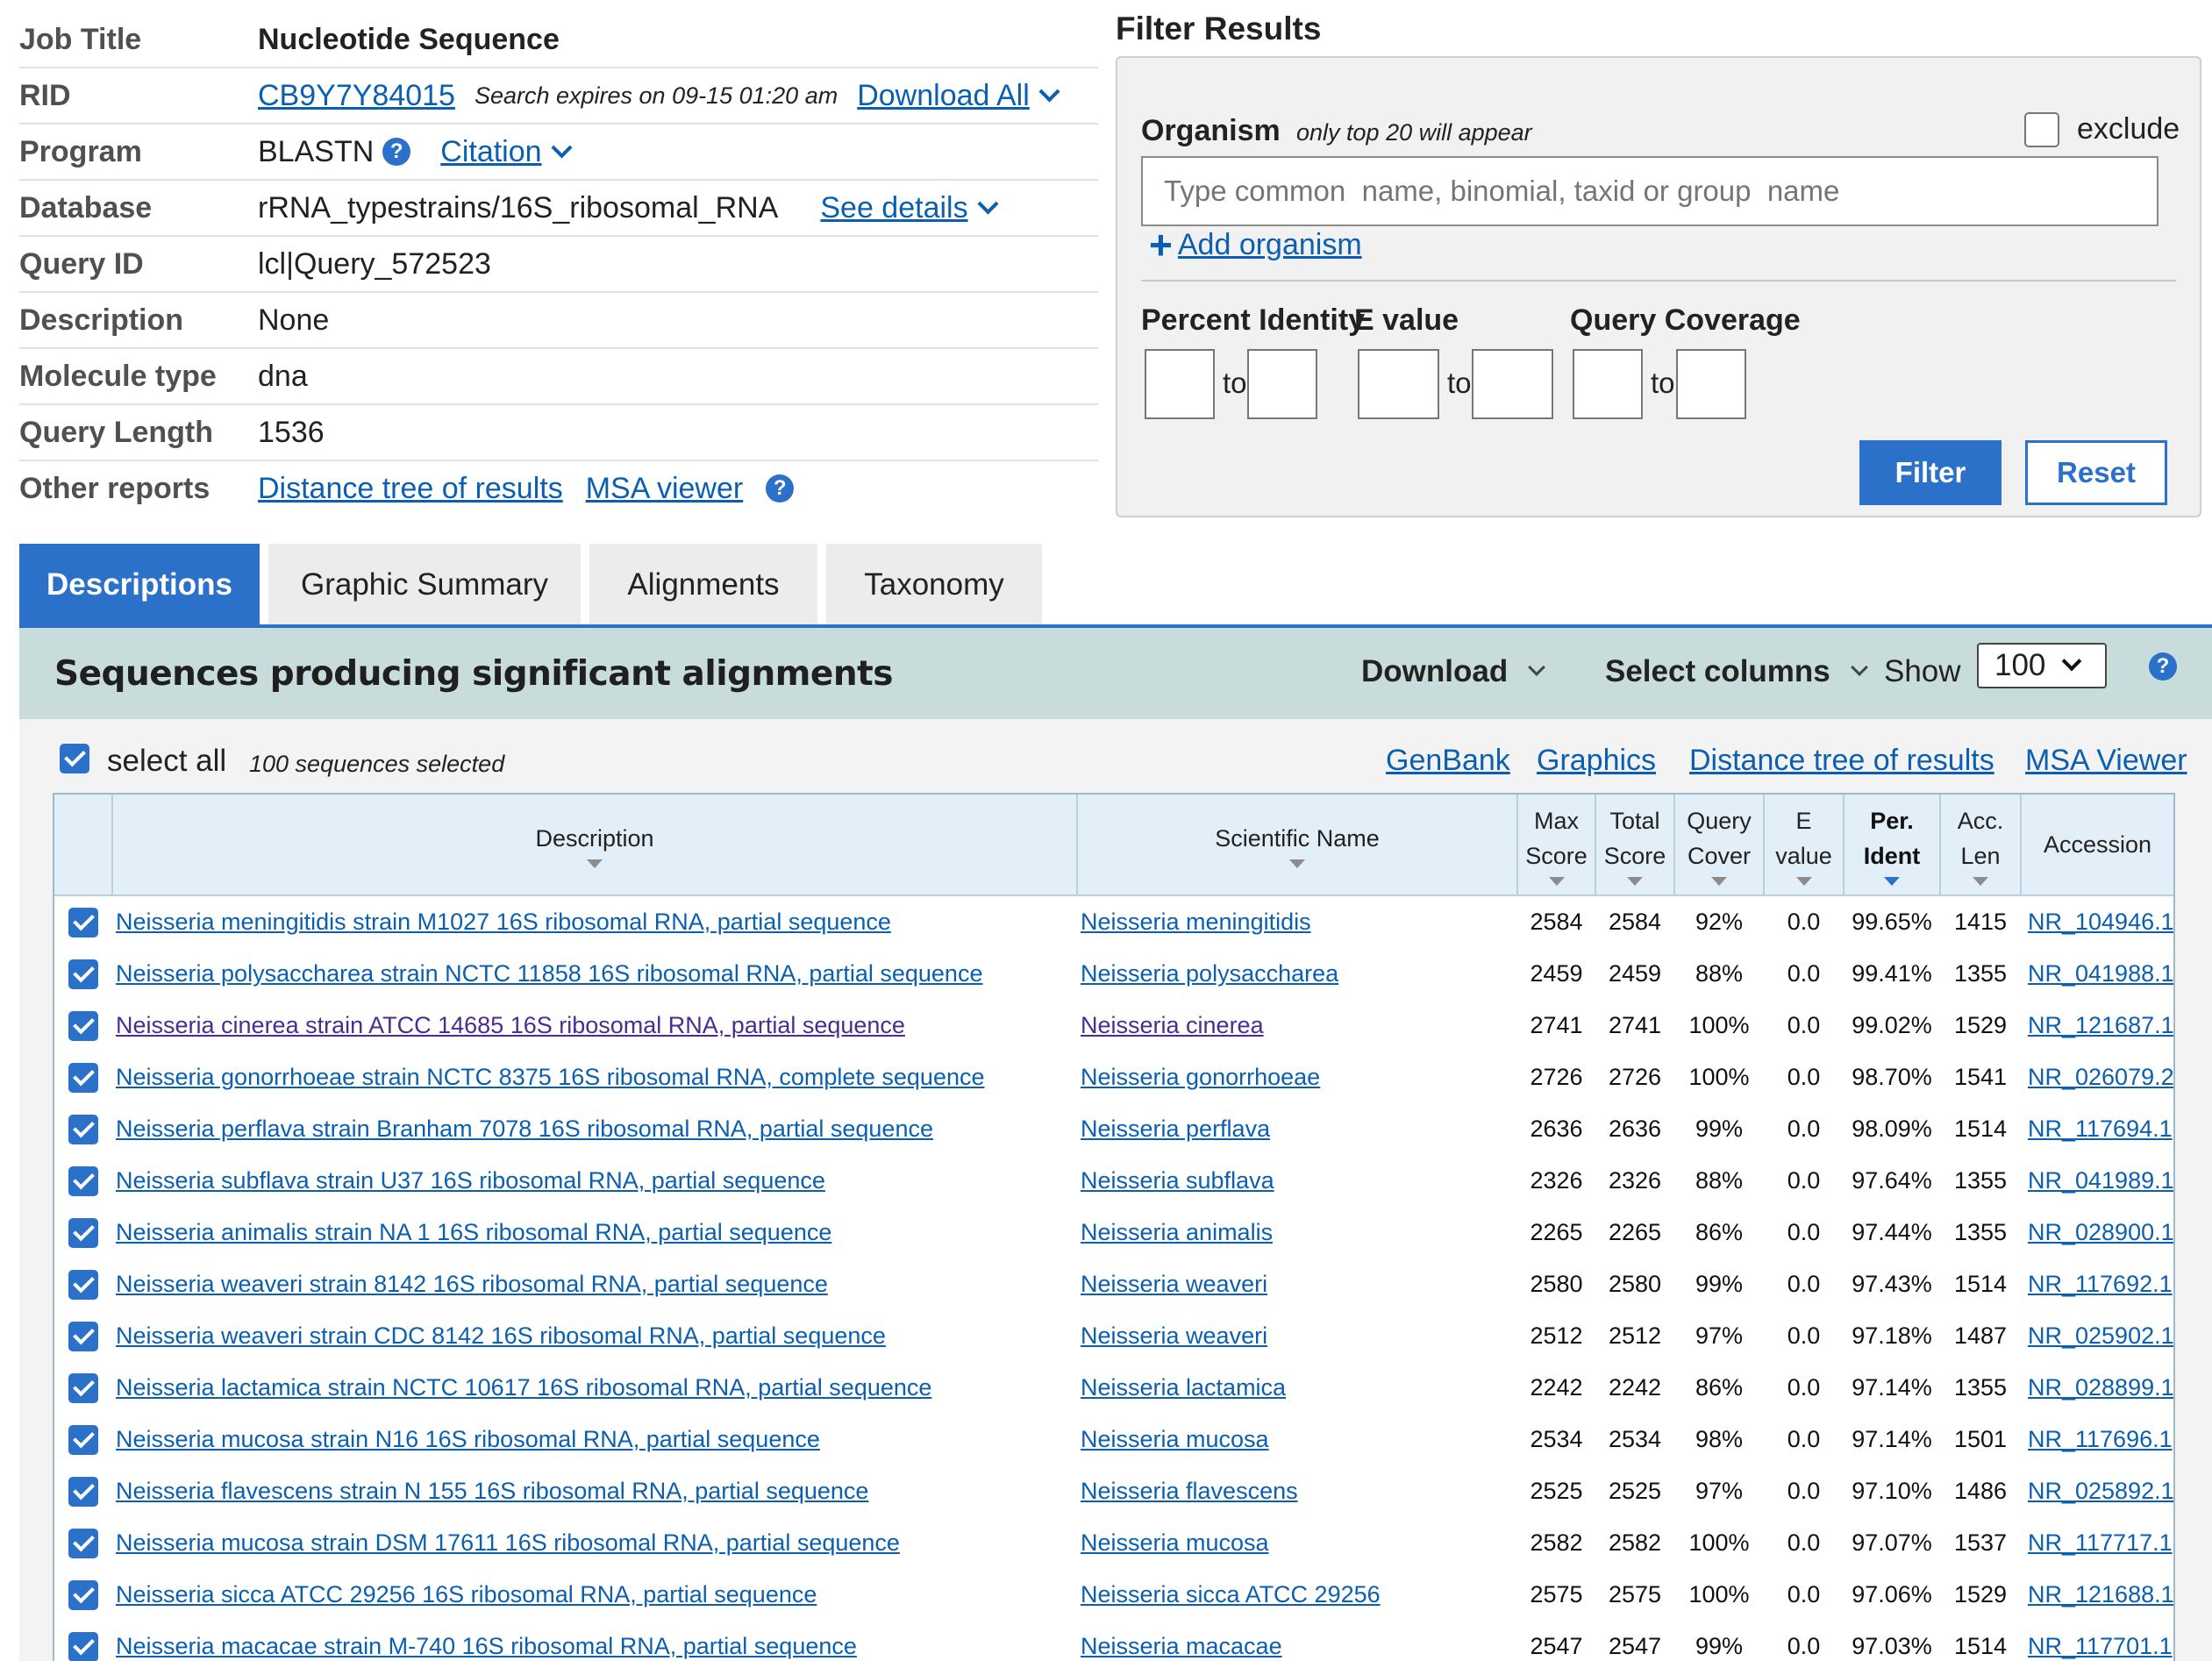 This screenshot has height=1661, width=2212. What do you see at coordinates (1282, 384) in the screenshot?
I see `percent-identity-to-input` at bounding box center [1282, 384].